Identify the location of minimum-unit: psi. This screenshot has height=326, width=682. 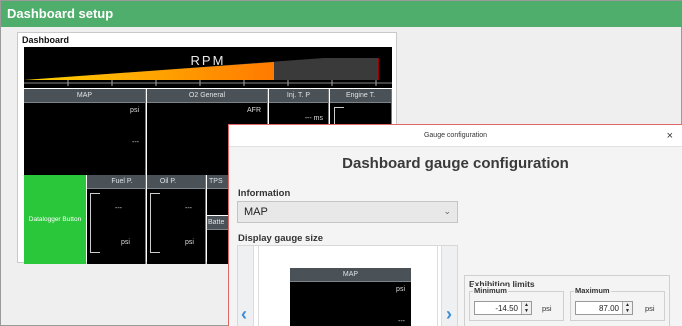
(547, 308).